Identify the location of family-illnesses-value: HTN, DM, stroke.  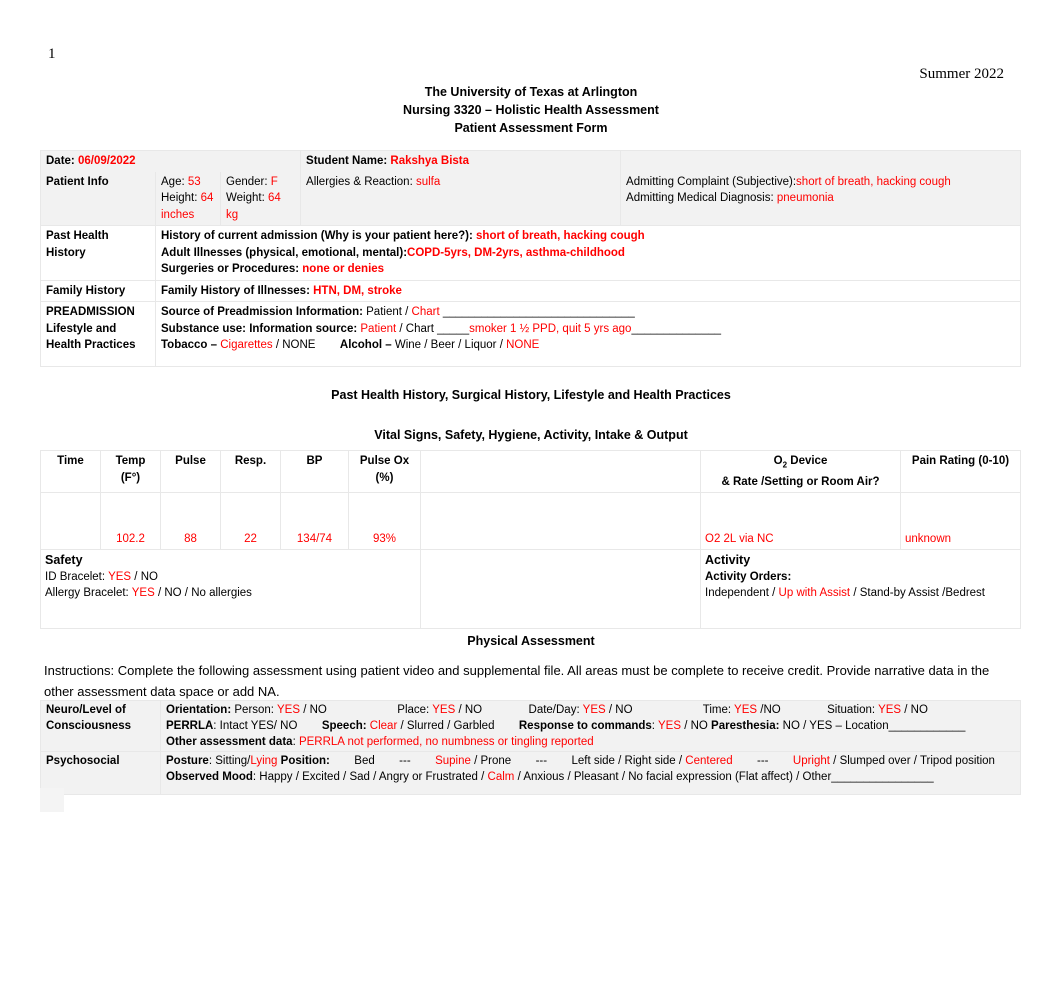
(357, 290).